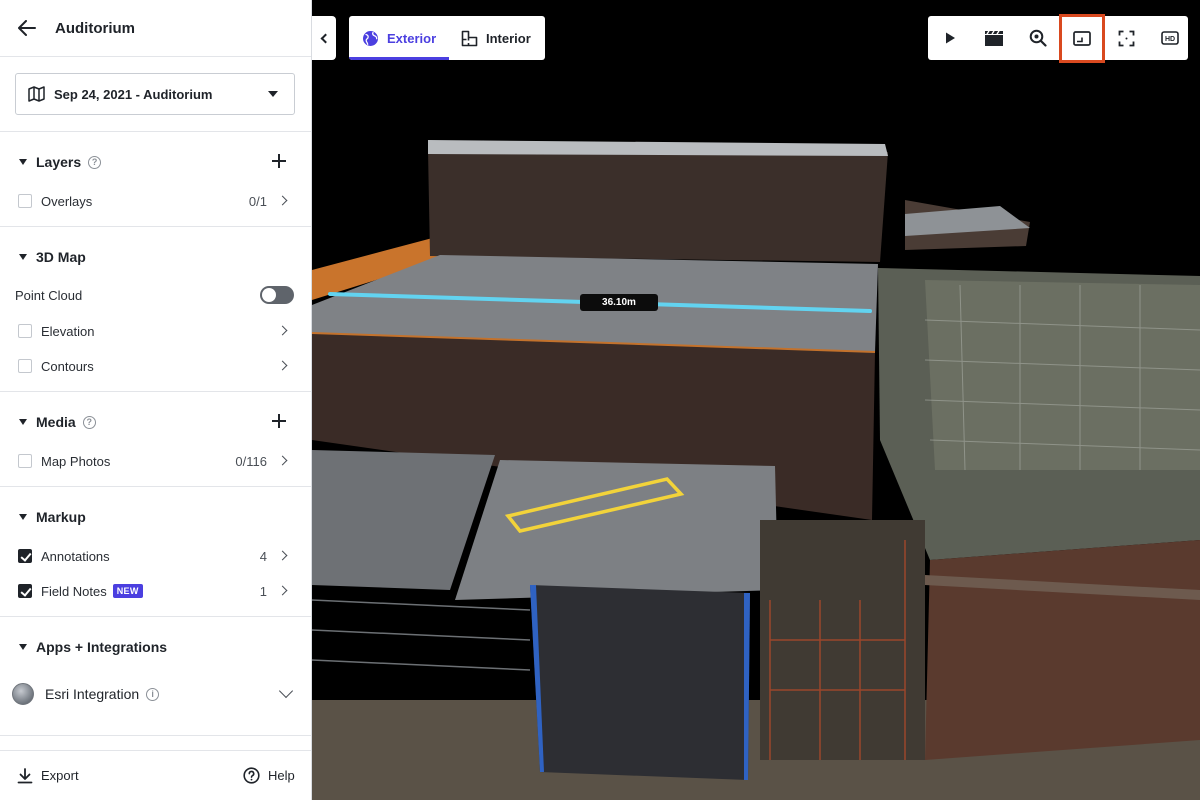 The height and width of the screenshot is (800, 1200). Describe the element at coordinates (36, 94) in the screenshot. I see `map-icon` at that location.